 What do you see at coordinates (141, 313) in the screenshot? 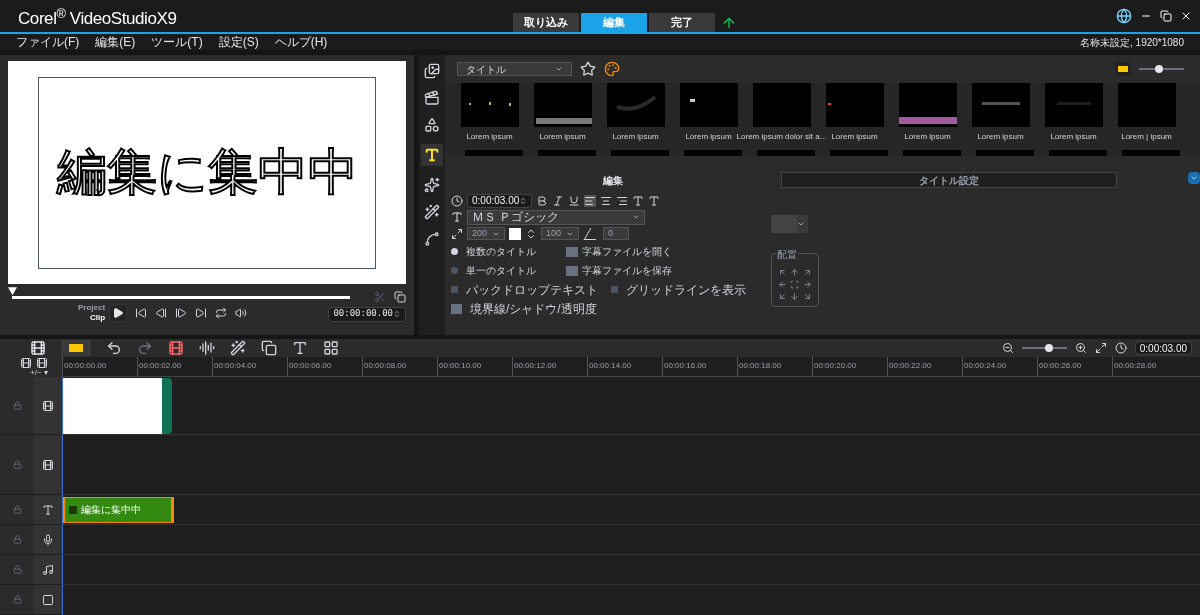
I see `go-to-start-icon` at bounding box center [141, 313].